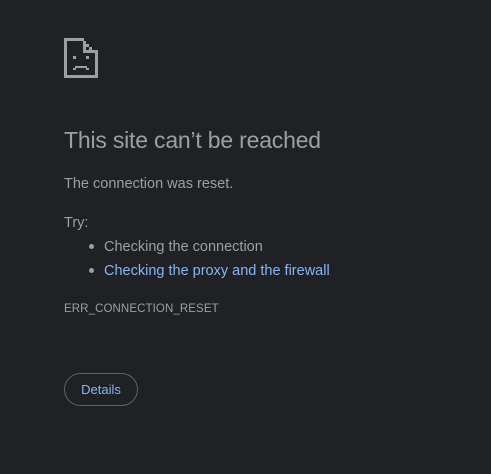  Describe the element at coordinates (76, 223) in the screenshot. I see `try-label: Try:` at that location.